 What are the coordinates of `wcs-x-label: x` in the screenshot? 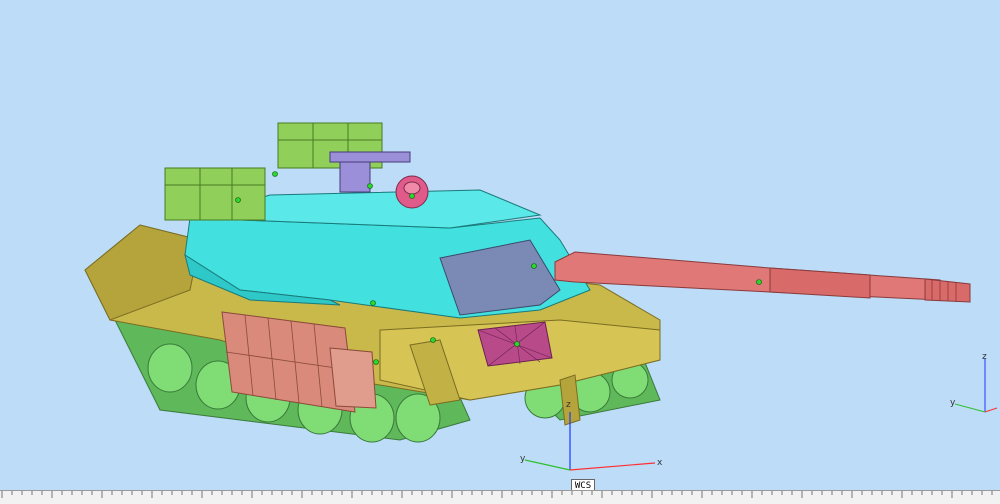 It's located at (660, 463).